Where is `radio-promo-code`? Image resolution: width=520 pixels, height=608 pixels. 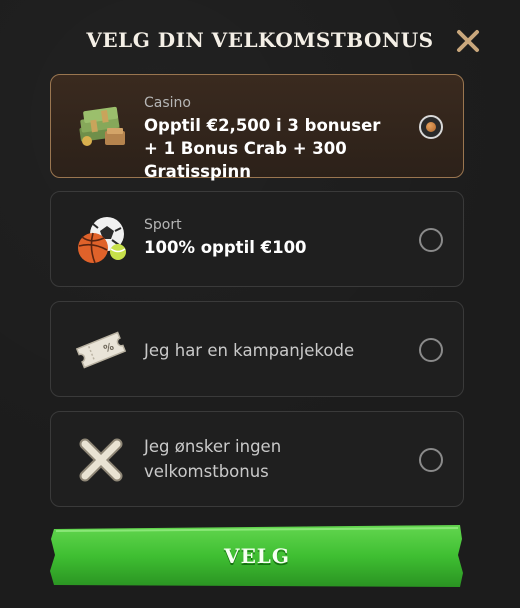
radio-promo-code is located at coordinates (431, 350).